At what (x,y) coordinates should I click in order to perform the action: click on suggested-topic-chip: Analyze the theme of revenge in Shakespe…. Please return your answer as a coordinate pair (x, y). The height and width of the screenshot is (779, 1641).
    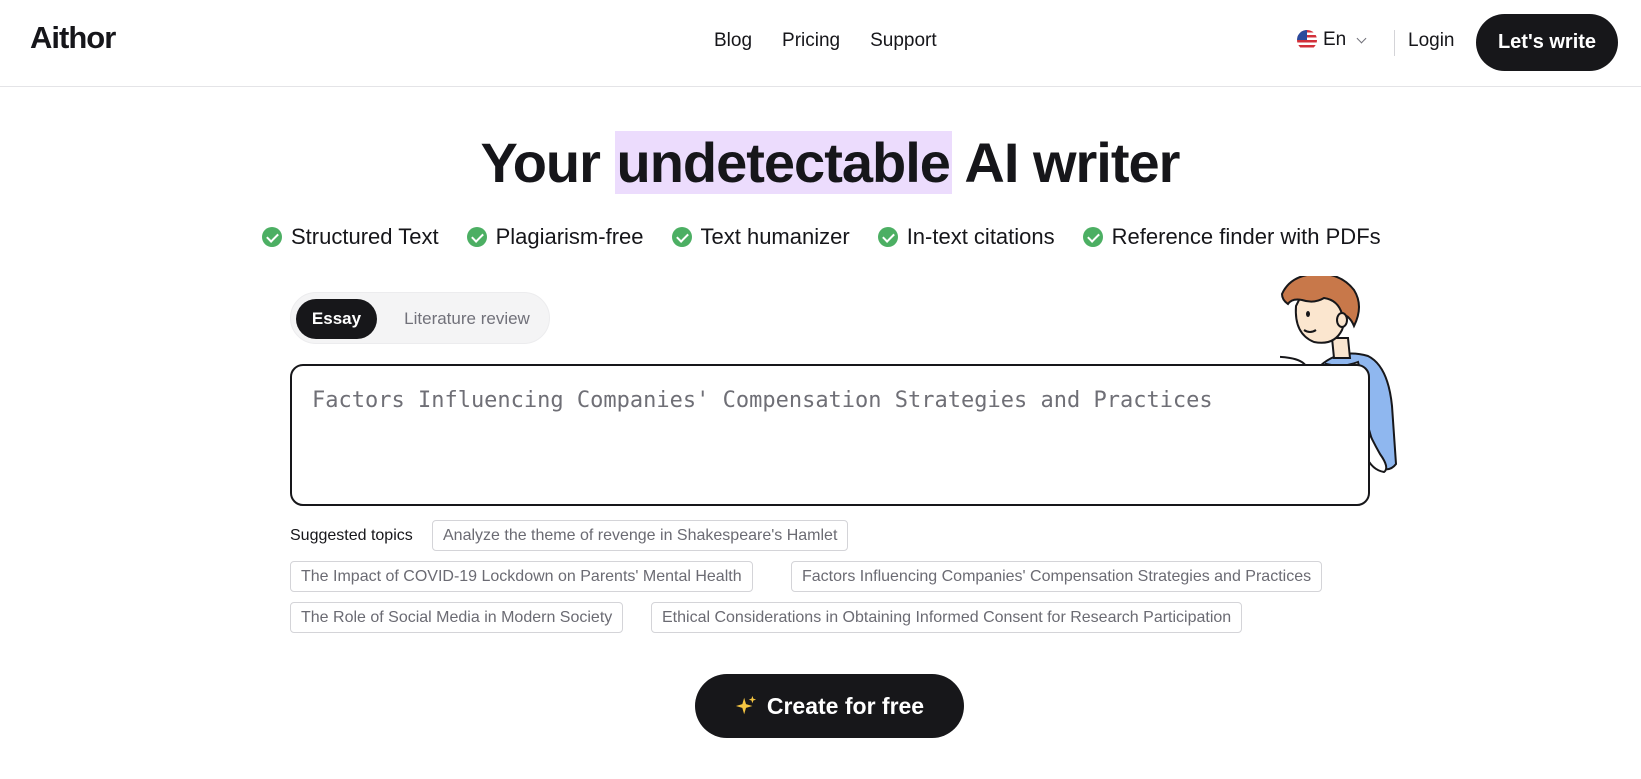
    Looking at the image, I should click on (640, 535).